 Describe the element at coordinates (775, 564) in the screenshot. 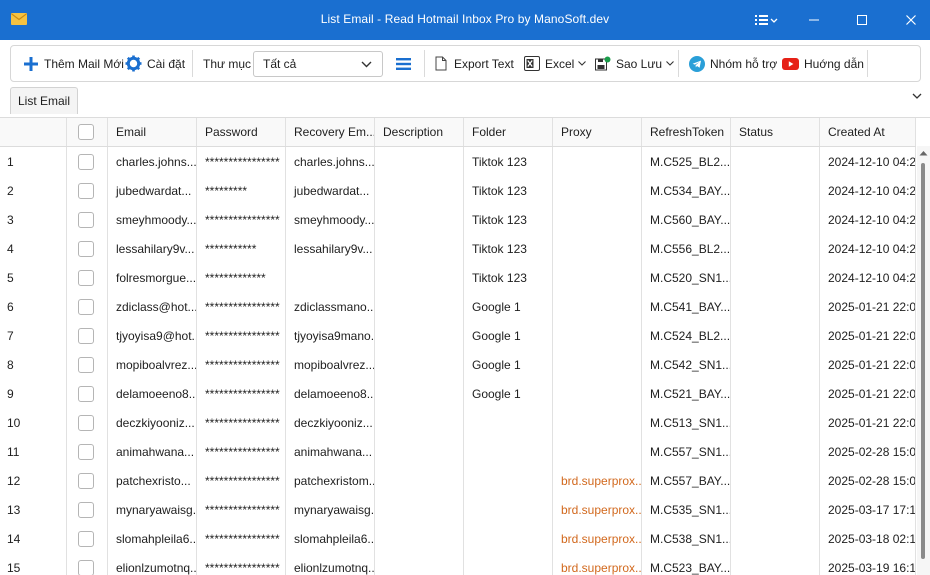

I see `cell-status` at that location.